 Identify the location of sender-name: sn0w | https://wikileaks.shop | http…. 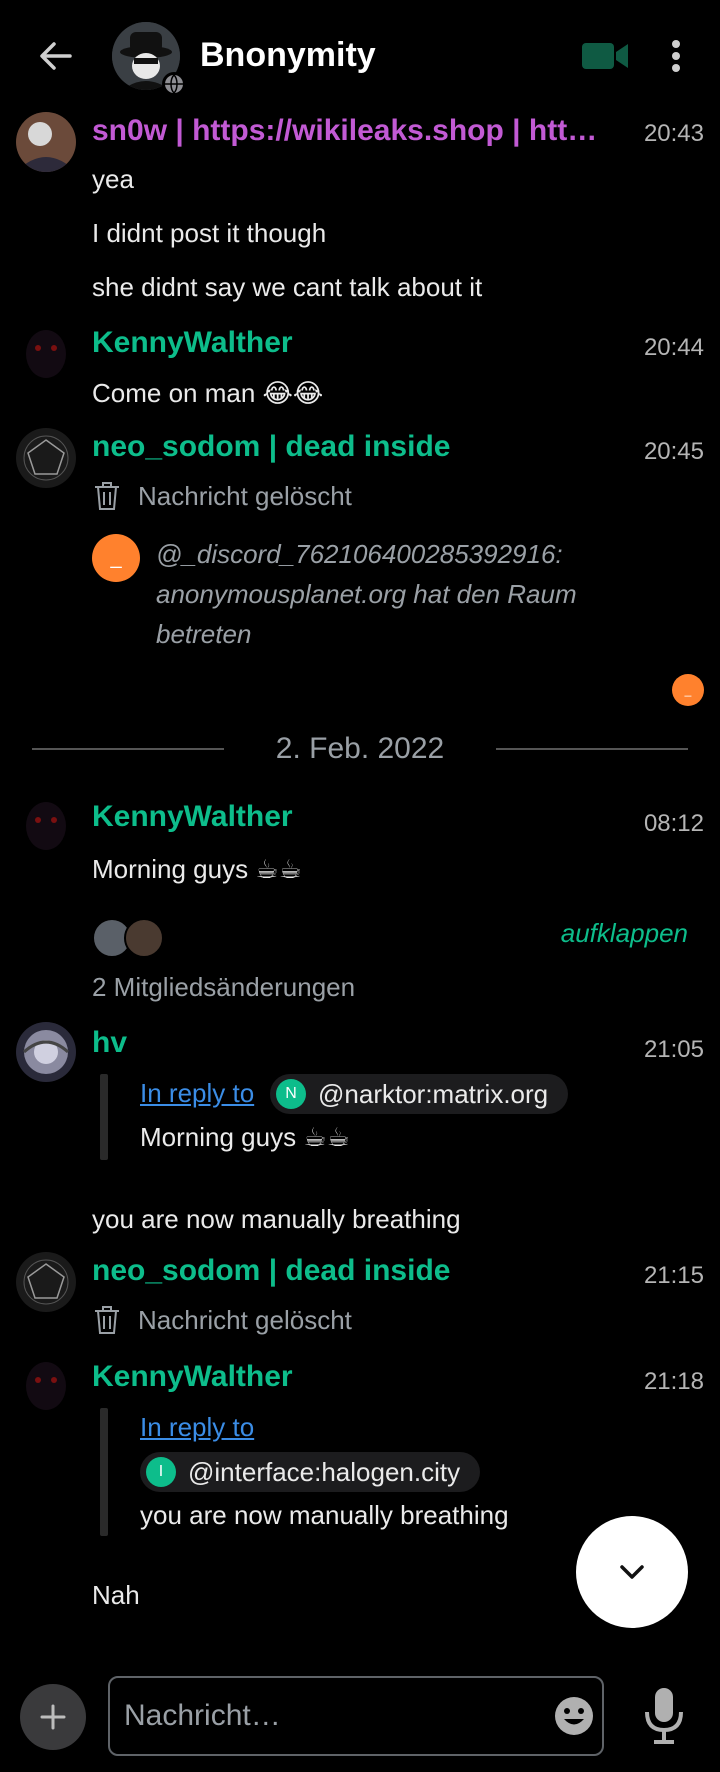
(352, 131).